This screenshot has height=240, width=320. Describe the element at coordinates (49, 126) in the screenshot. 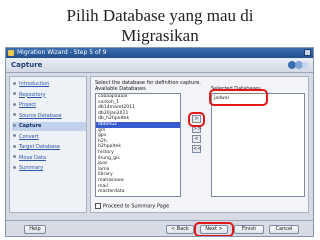

I see `sidebar-item-capture: Capture` at that location.